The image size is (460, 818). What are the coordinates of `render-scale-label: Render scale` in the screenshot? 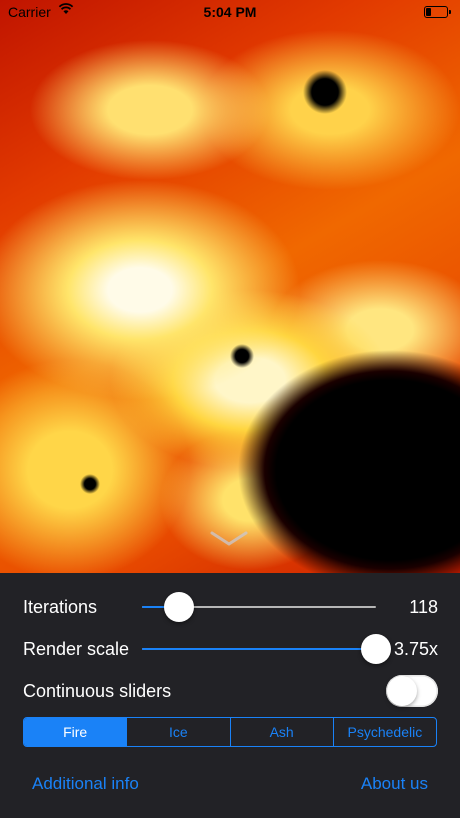 It's located at (76, 649).